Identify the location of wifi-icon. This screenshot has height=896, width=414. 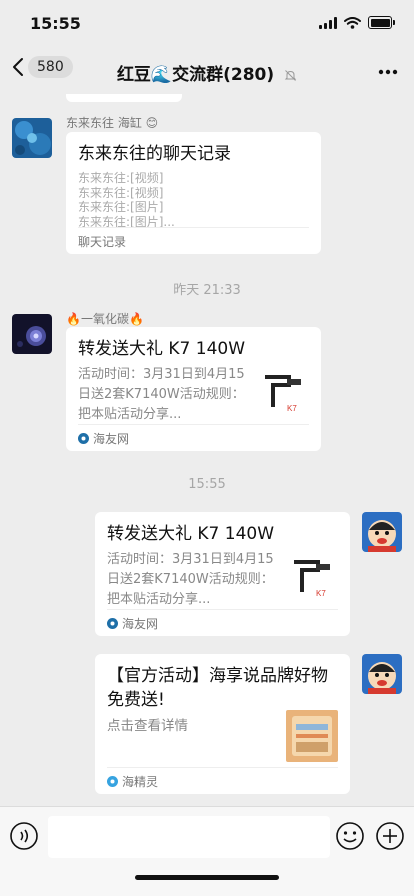
(352, 22).